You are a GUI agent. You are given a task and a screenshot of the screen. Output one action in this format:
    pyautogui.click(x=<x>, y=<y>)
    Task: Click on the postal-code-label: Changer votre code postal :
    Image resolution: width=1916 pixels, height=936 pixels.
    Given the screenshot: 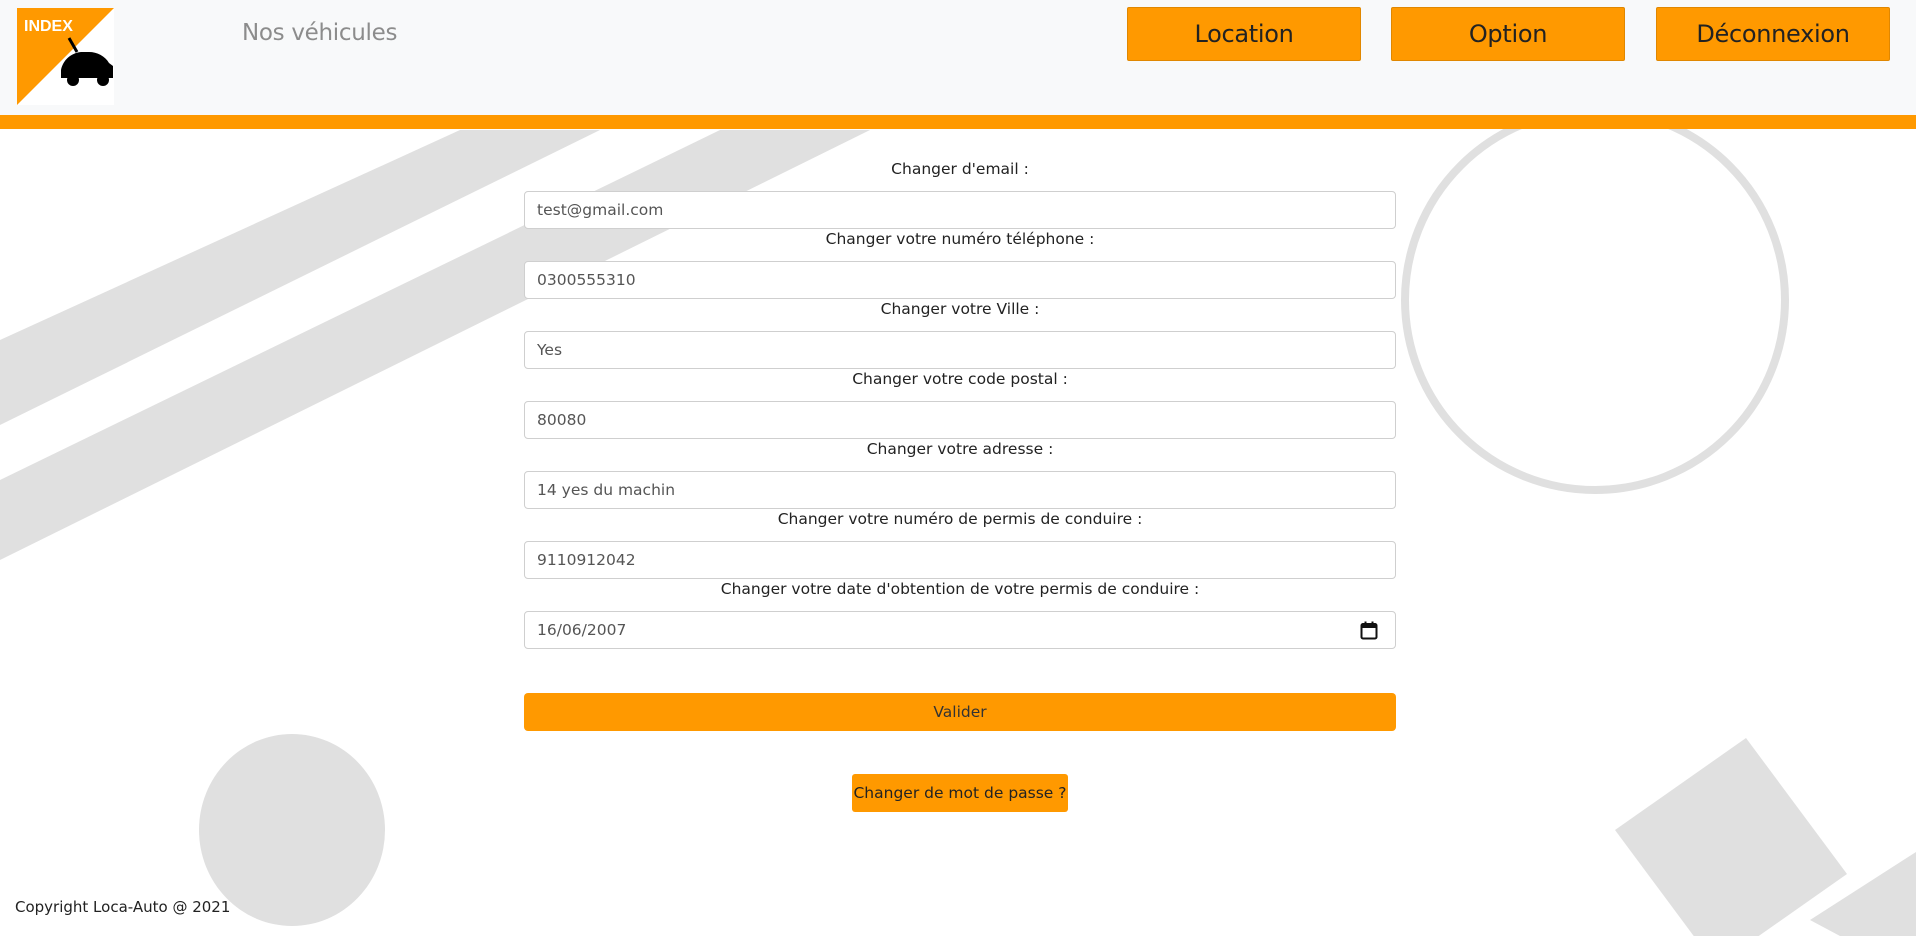 What is the action you would take?
    pyautogui.click(x=960, y=379)
    